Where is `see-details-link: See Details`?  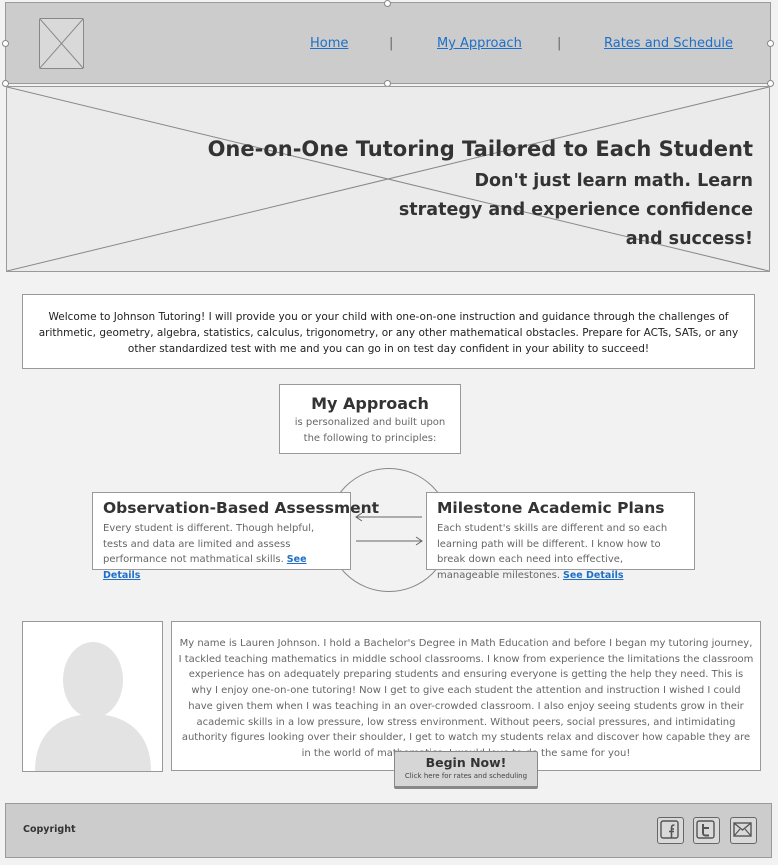 see-details-link: See Details is located at coordinates (593, 575).